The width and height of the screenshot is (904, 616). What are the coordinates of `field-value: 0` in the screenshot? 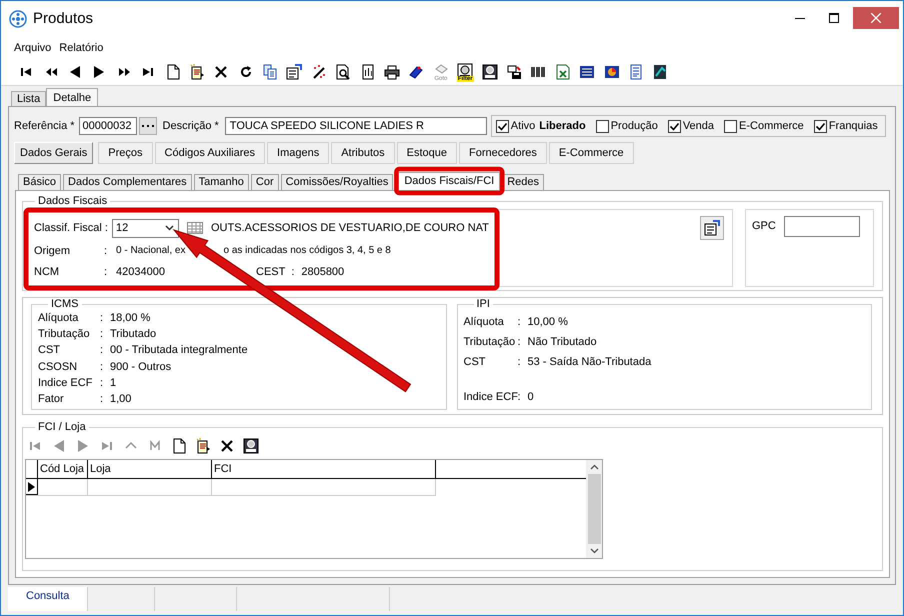 It's located at (531, 397).